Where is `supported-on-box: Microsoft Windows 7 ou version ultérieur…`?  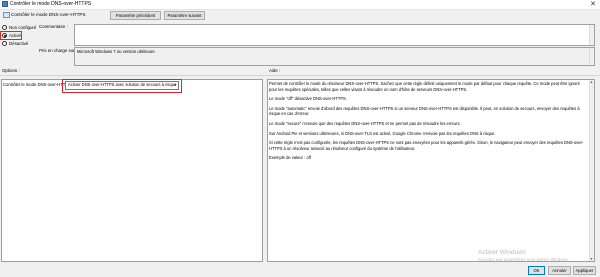
supported-on-box: Microsoft Windows 7 ou version ultérieur… is located at coordinates (334, 56).